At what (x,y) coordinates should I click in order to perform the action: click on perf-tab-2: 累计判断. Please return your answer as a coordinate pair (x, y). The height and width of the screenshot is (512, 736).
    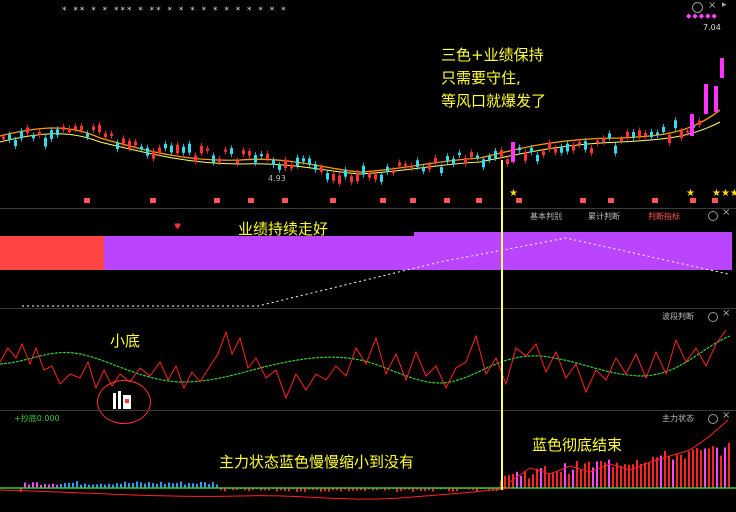
    Looking at the image, I should click on (604, 216).